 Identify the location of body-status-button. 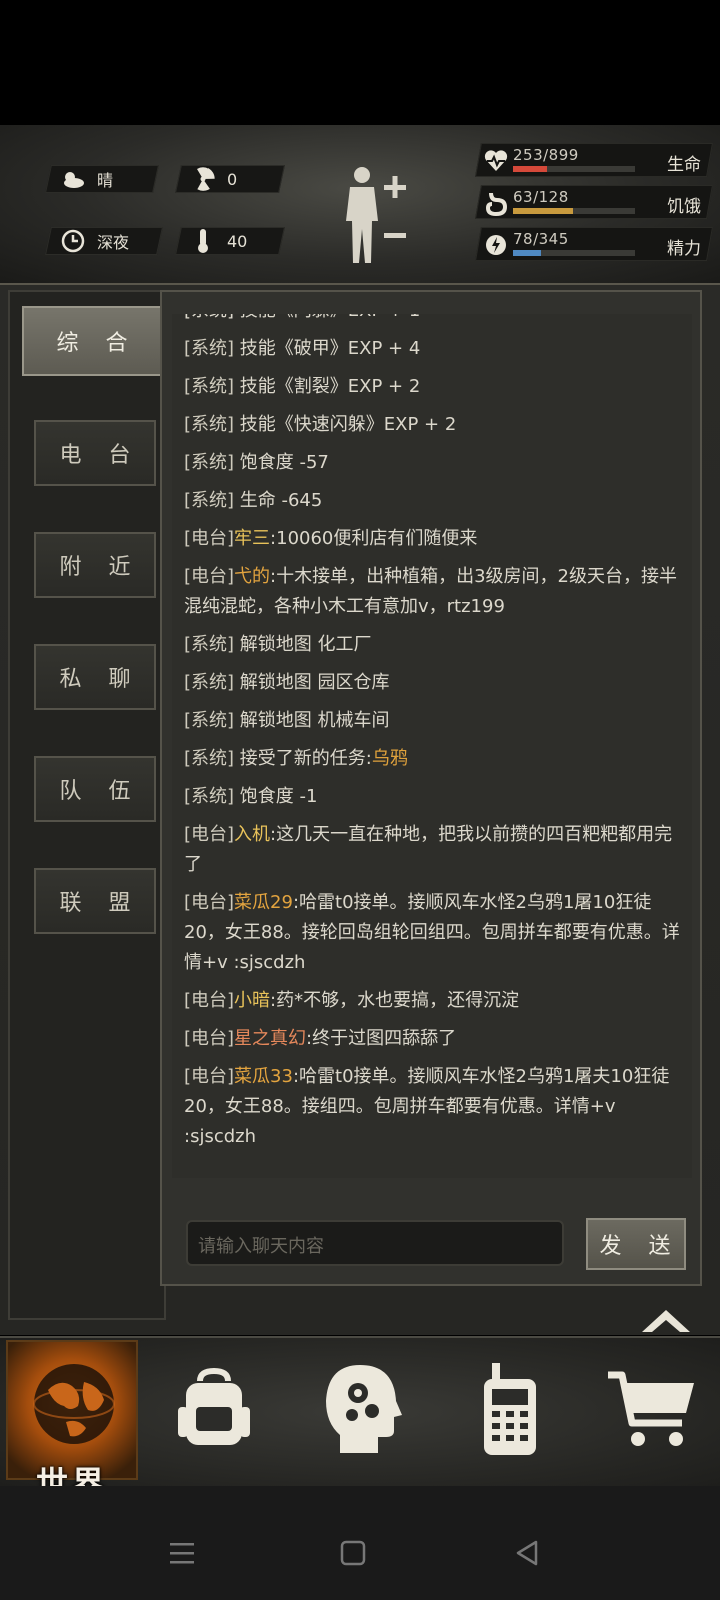
(380, 218).